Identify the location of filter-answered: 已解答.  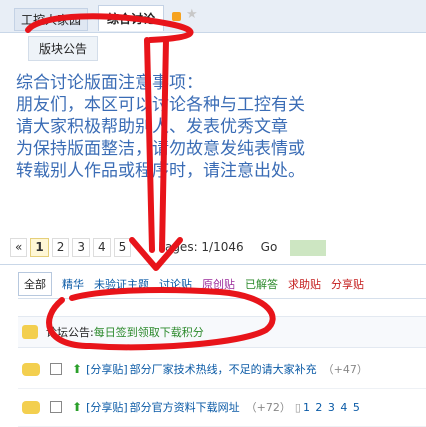
(261, 284).